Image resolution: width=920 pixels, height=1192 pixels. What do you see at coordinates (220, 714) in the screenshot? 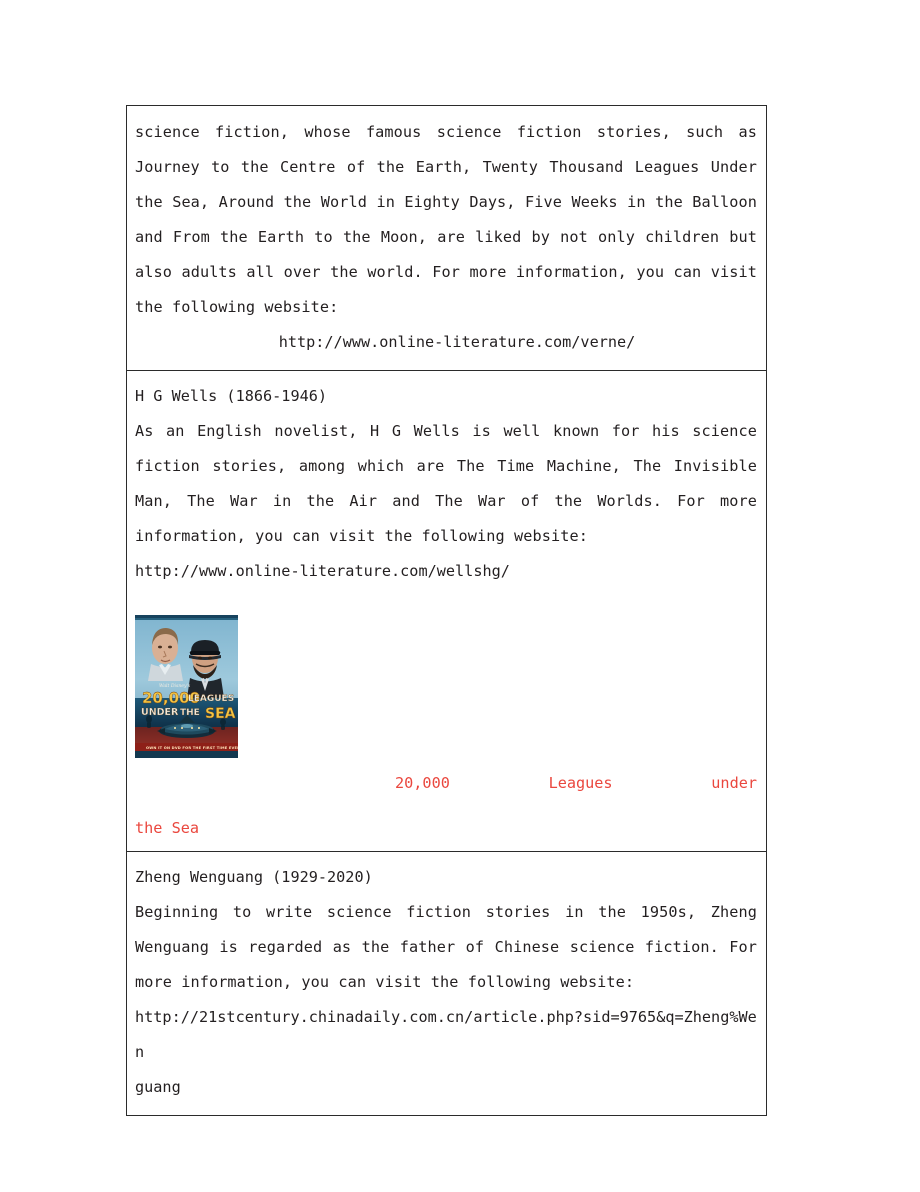
I see `svg-text: SEA` at bounding box center [220, 714].